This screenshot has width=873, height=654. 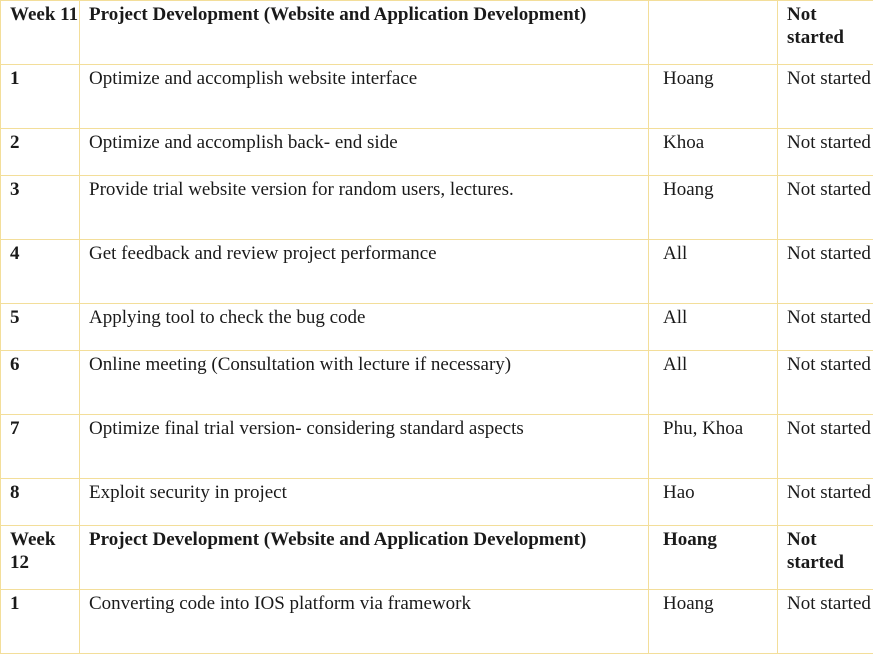 I want to click on task-owner: Phu, Khoa, so click(x=713, y=446).